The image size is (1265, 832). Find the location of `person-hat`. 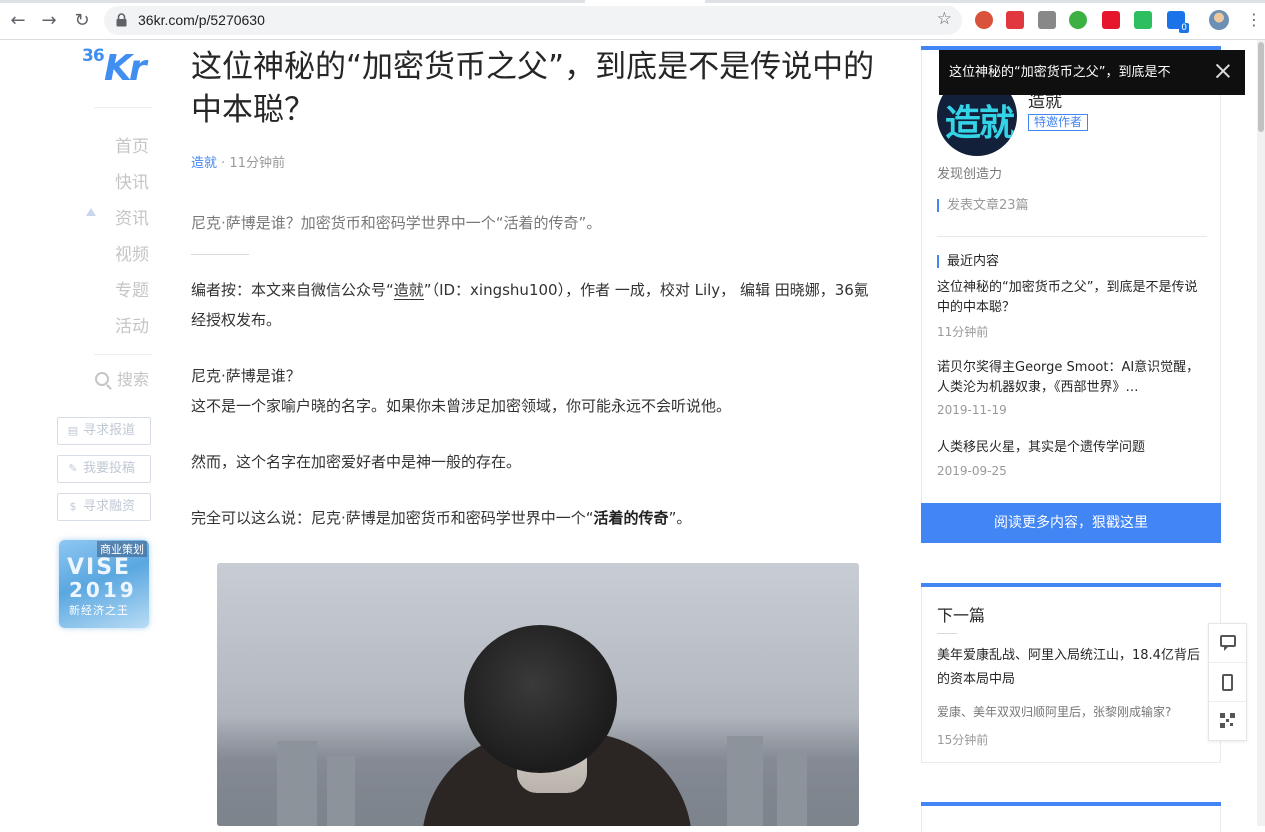

person-hat is located at coordinates (540, 699).